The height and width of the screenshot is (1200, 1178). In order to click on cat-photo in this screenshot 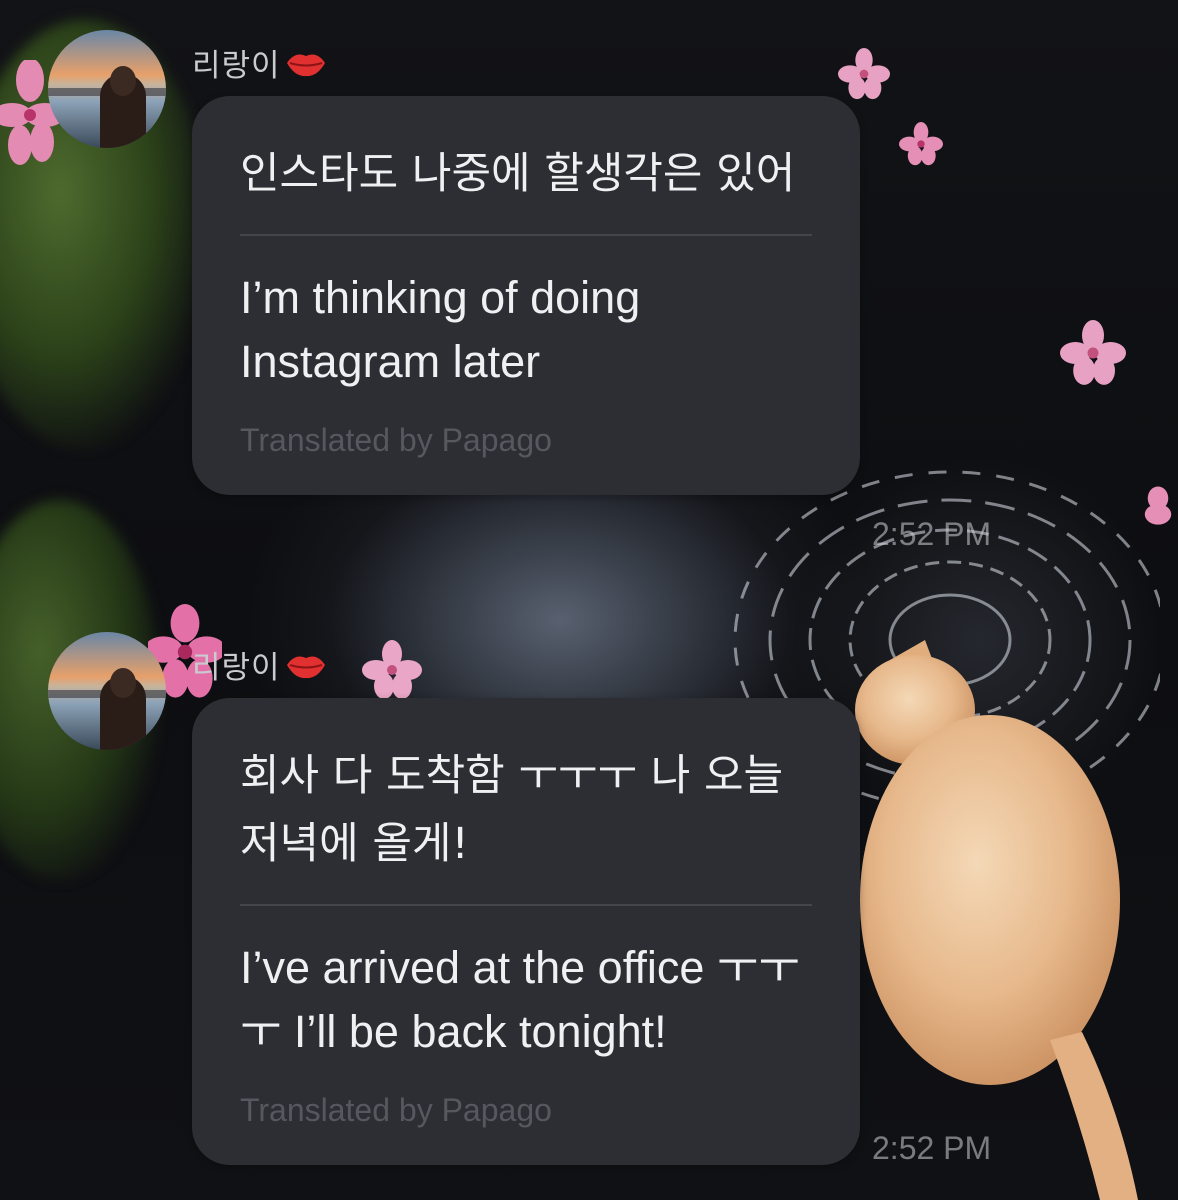, I will do `click(996, 920)`.